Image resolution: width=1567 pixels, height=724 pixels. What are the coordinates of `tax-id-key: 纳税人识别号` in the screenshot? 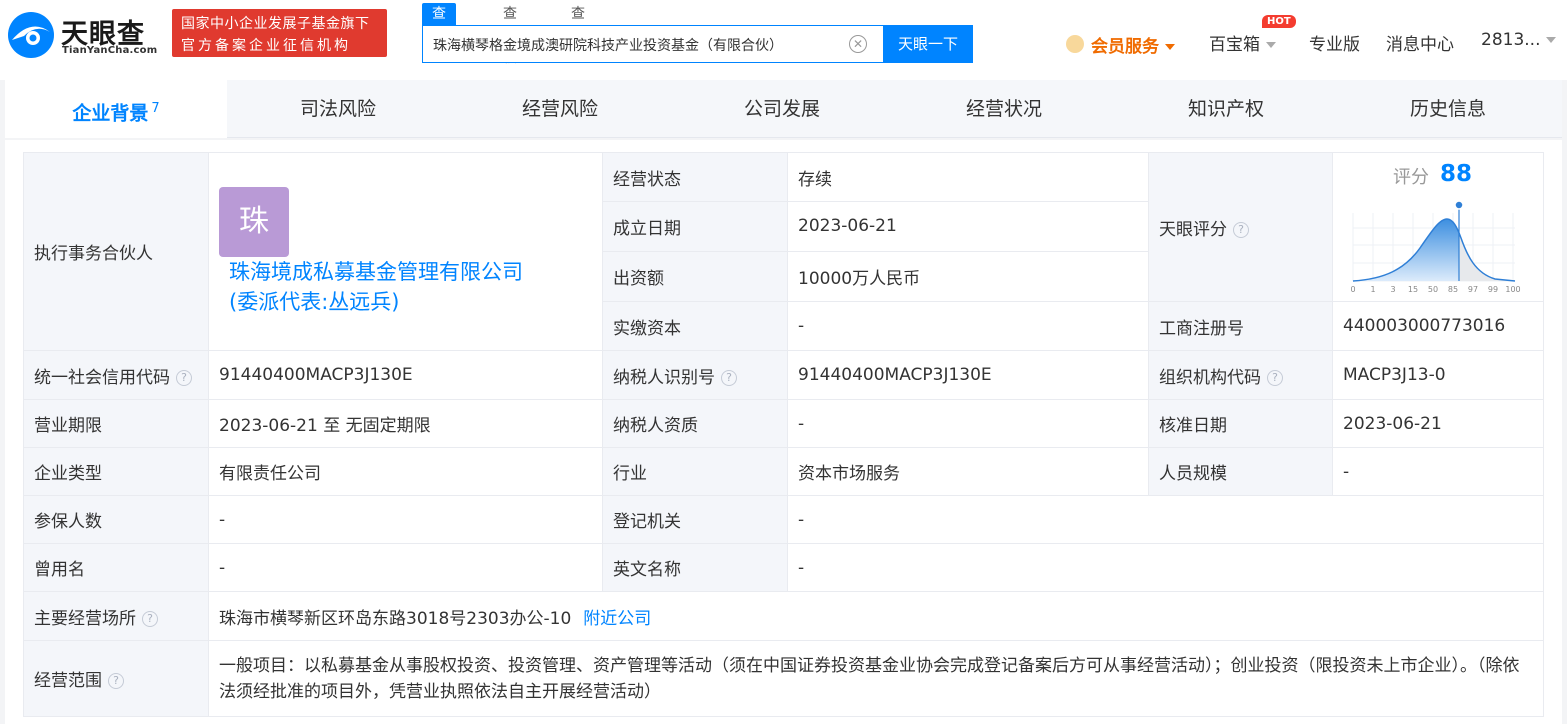 It's located at (664, 377).